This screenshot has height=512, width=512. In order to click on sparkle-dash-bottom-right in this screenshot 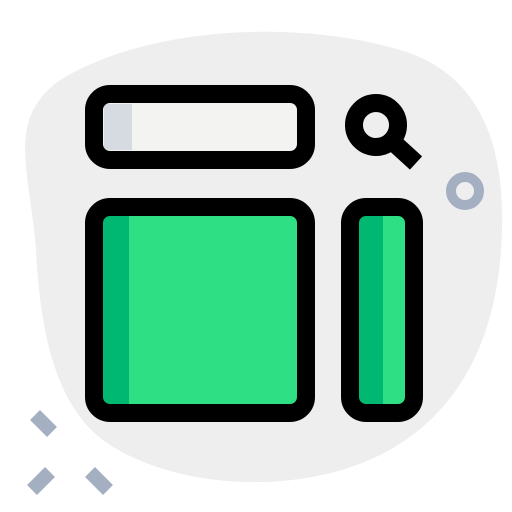, I will do `click(99, 481)`.